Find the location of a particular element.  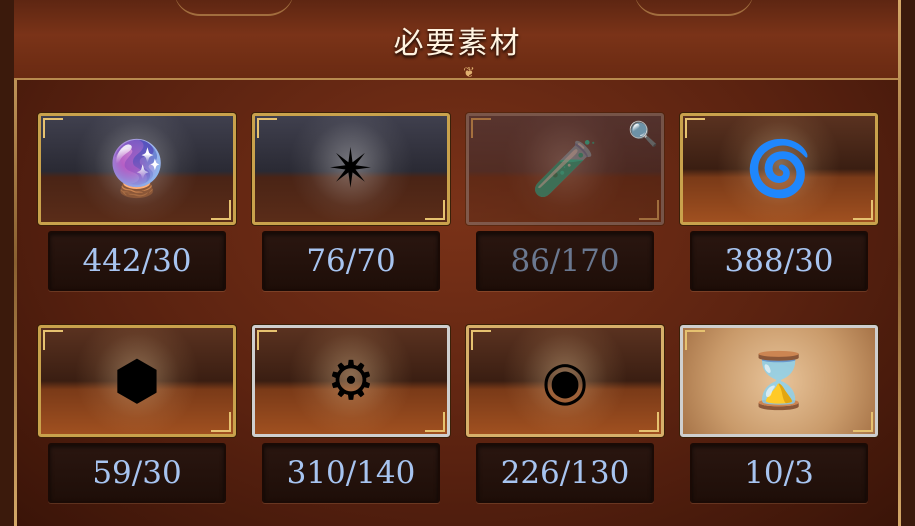

material-count: 310/140 is located at coordinates (351, 473).